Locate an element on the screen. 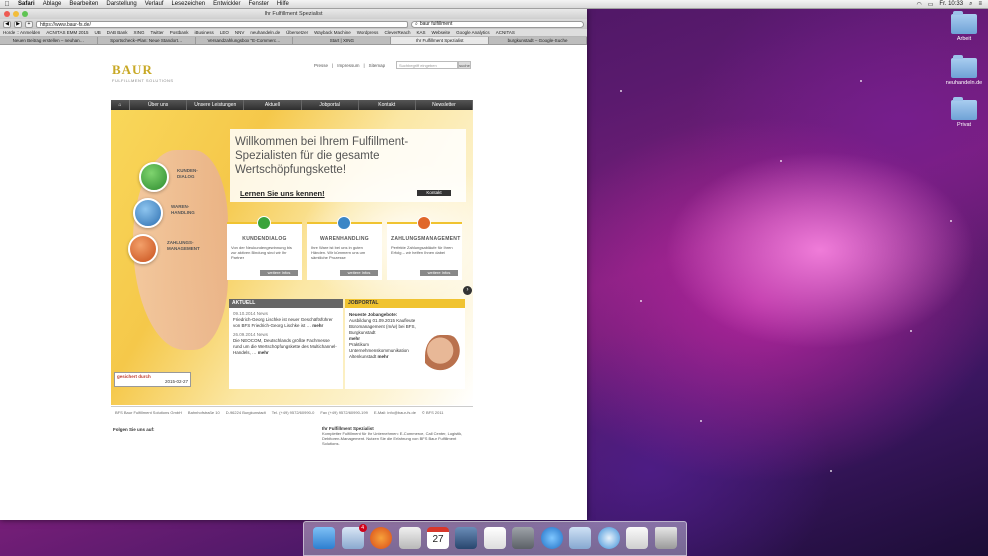  contact-button: Kontakt is located at coordinates (434, 193).